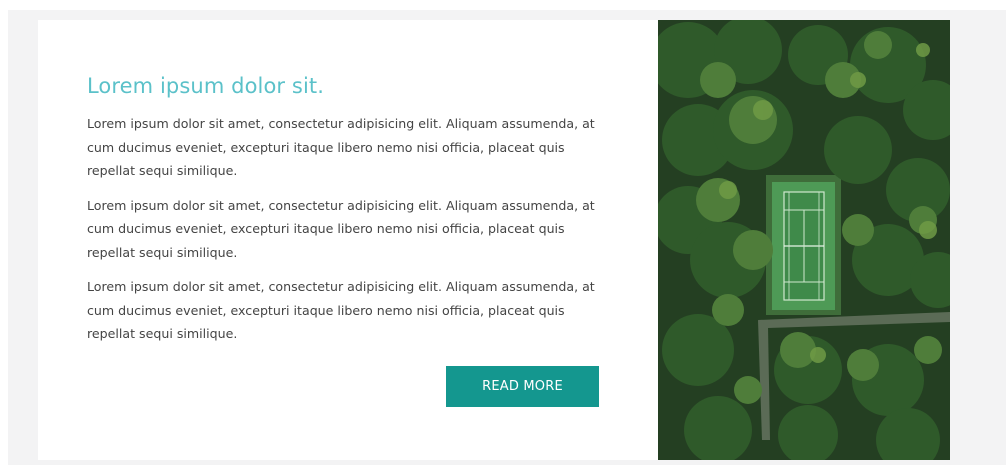 This screenshot has height=465, width=1006. I want to click on read-more-button: READ MORE, so click(522, 386).